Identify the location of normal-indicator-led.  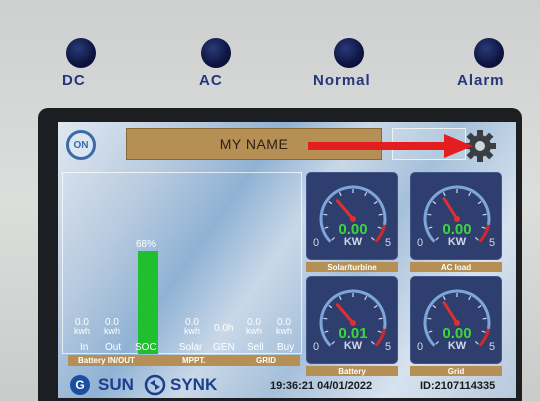
(349, 53).